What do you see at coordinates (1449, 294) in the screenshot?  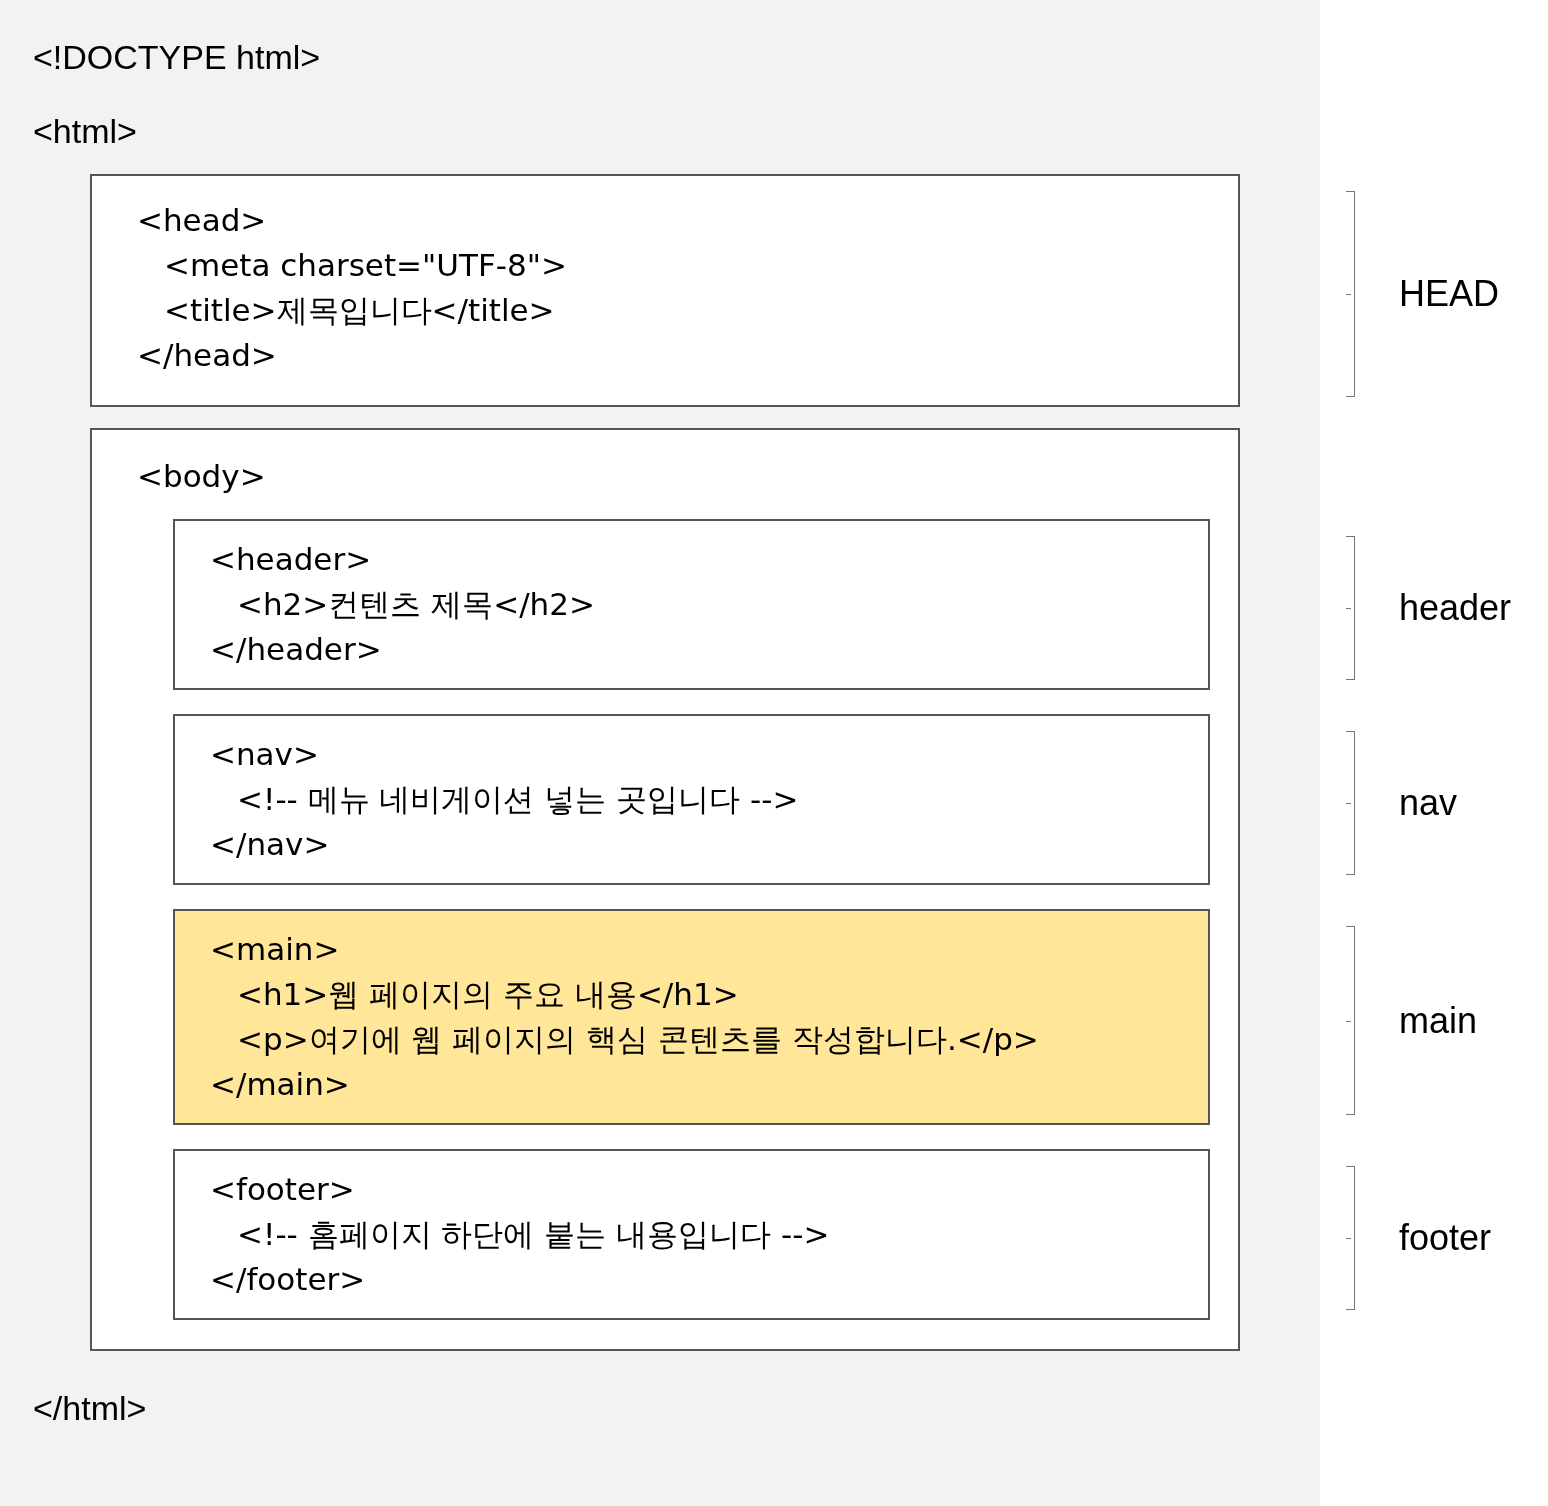 I see `section-label: HEAD` at bounding box center [1449, 294].